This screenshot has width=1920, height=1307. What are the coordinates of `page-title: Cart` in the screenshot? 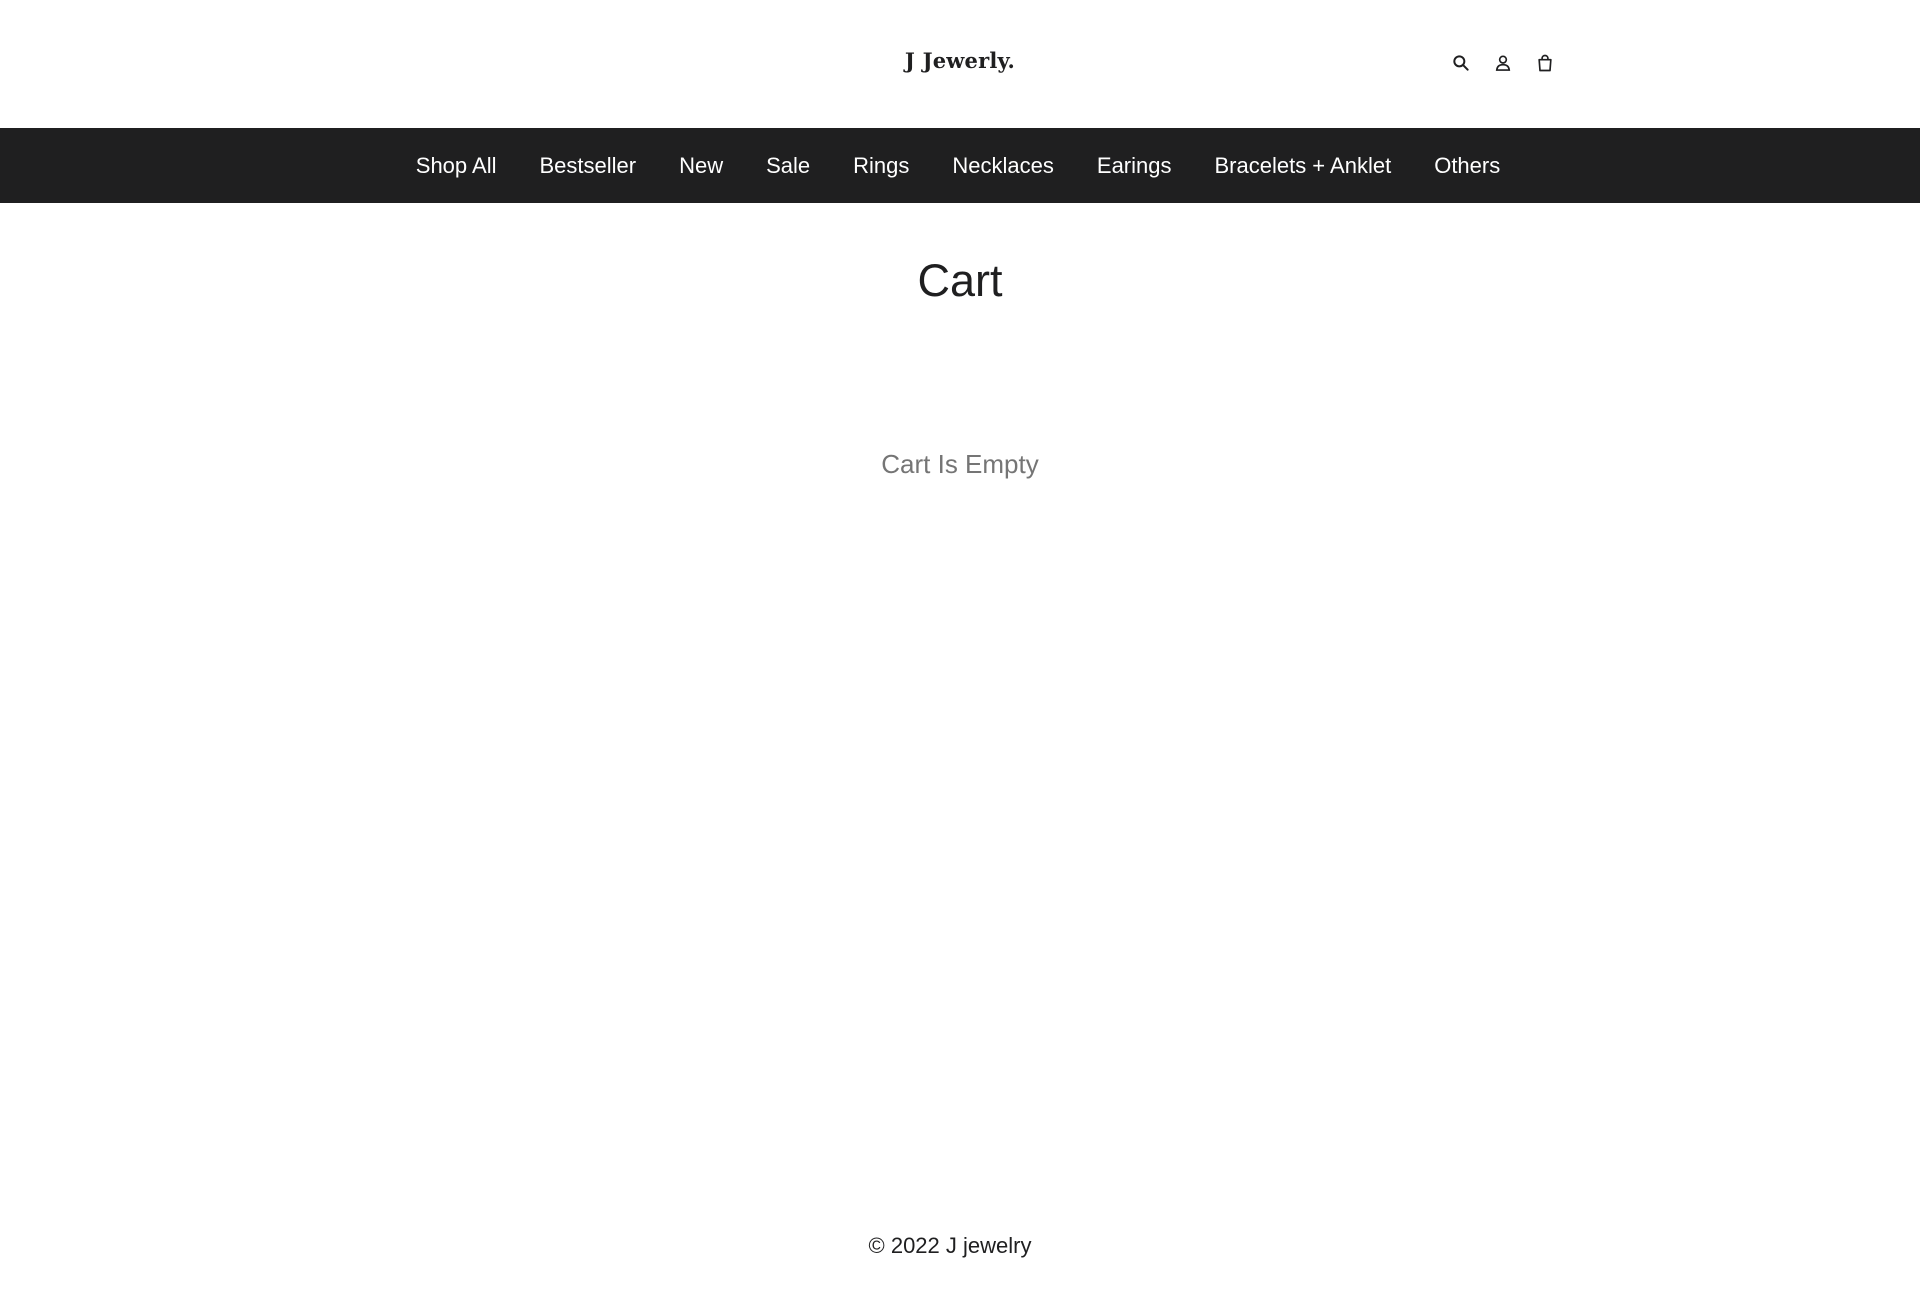 It's located at (960, 280).